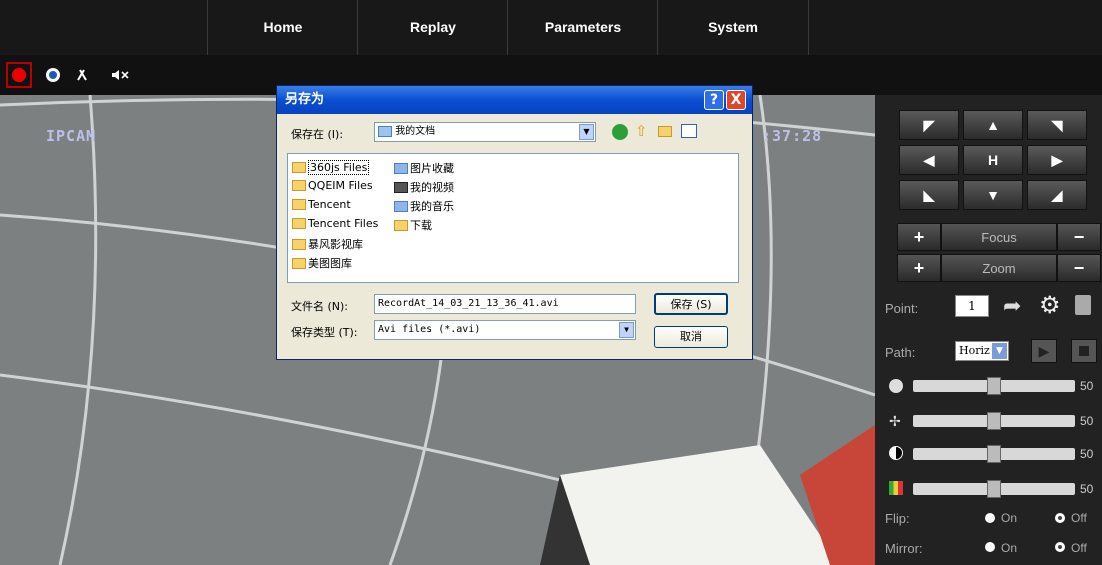  I want to click on cancel-button: 取消, so click(691, 337).